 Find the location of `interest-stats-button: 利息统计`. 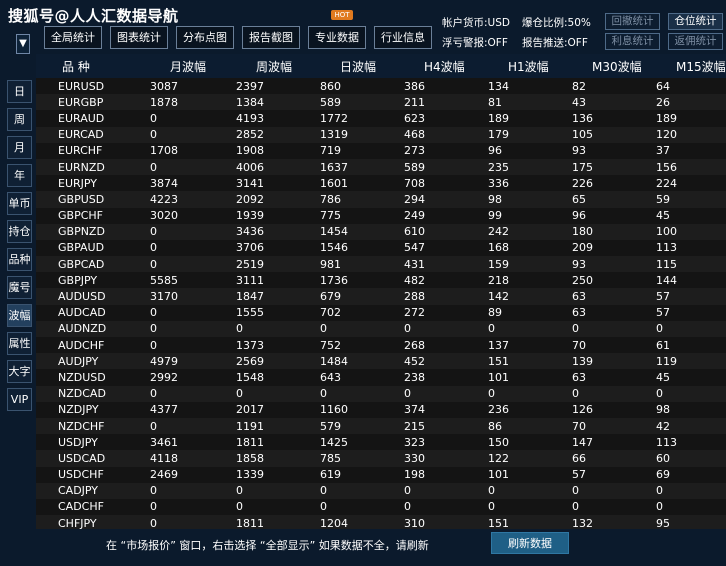

interest-stats-button: 利息统计 is located at coordinates (632, 41).